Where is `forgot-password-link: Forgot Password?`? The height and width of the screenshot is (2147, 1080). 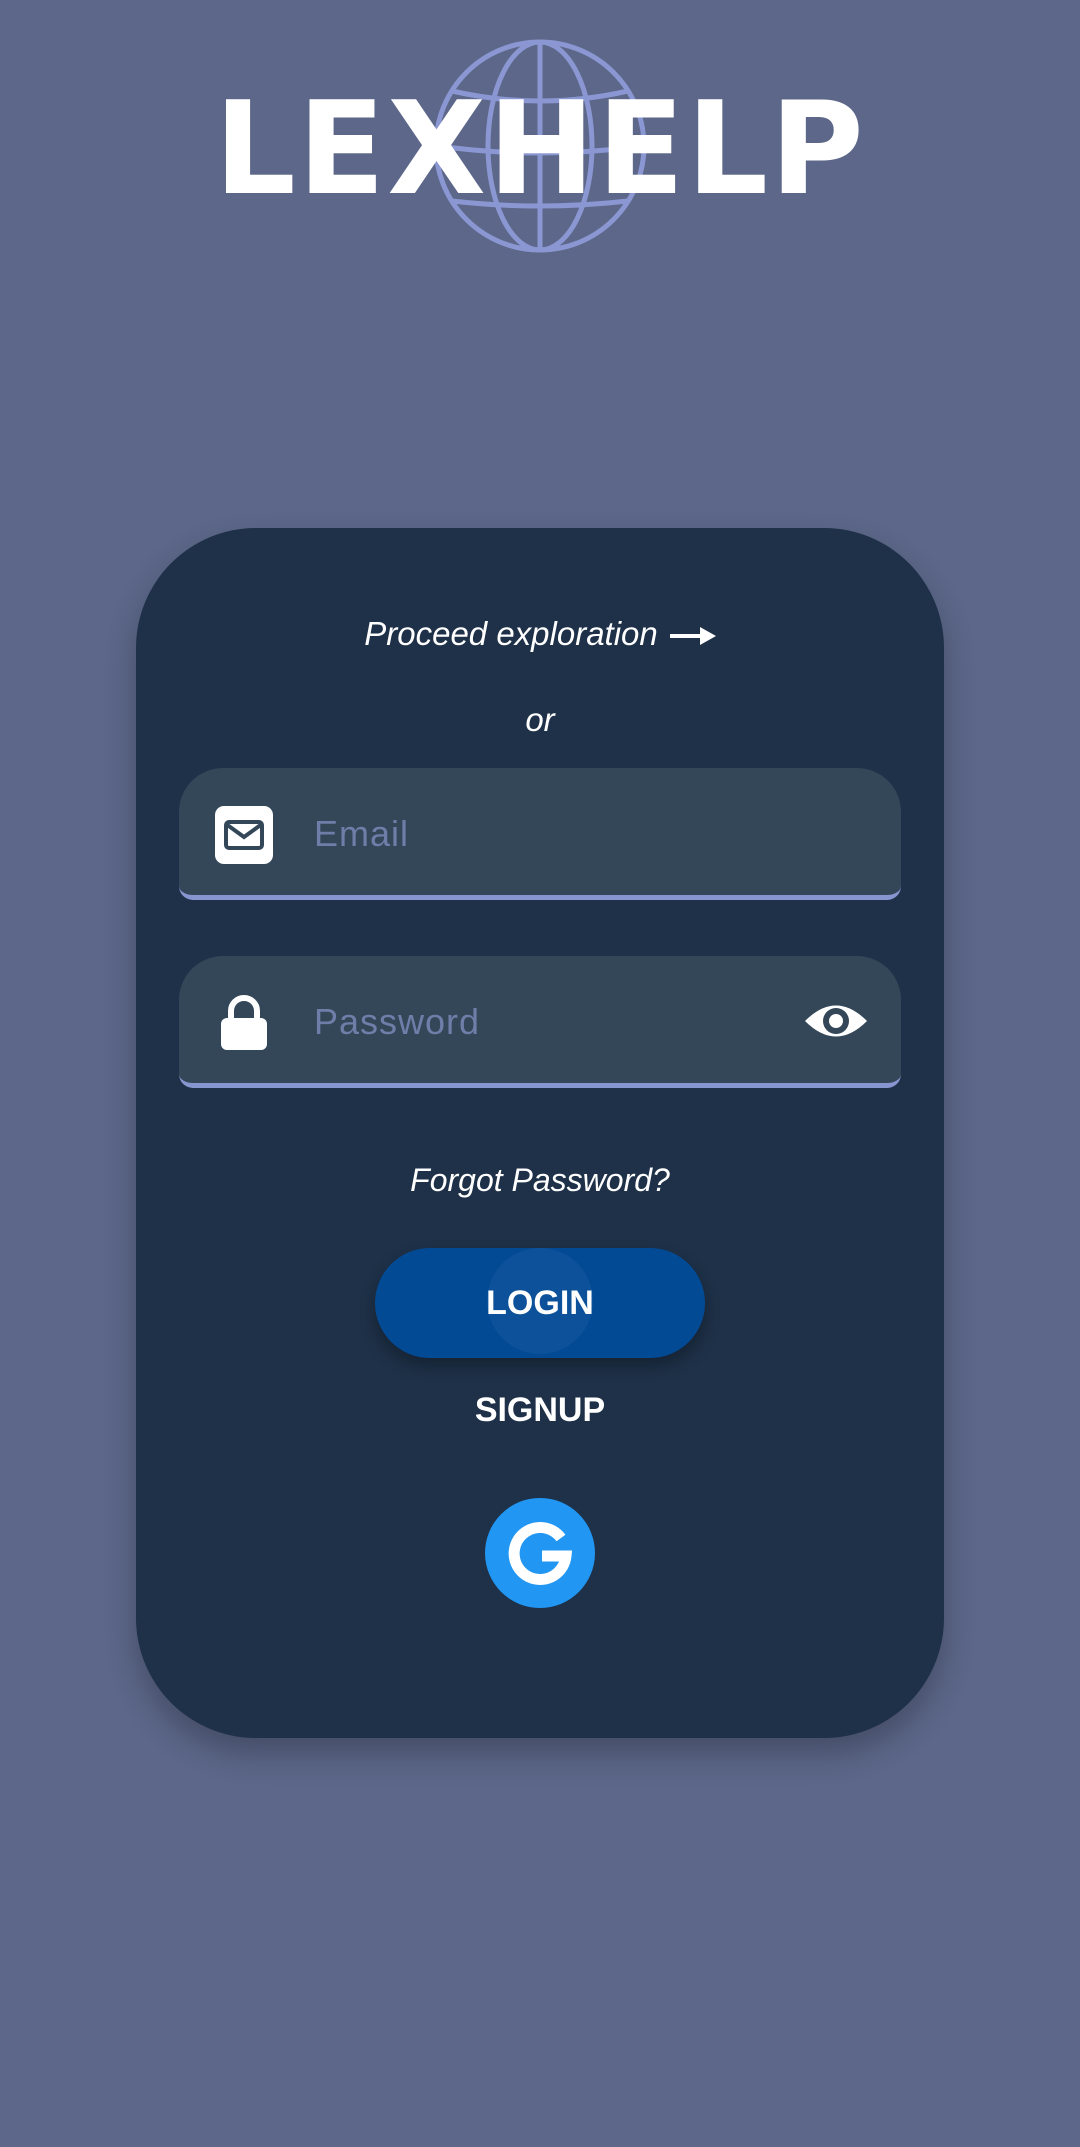 forgot-password-link: Forgot Password? is located at coordinates (540, 1180).